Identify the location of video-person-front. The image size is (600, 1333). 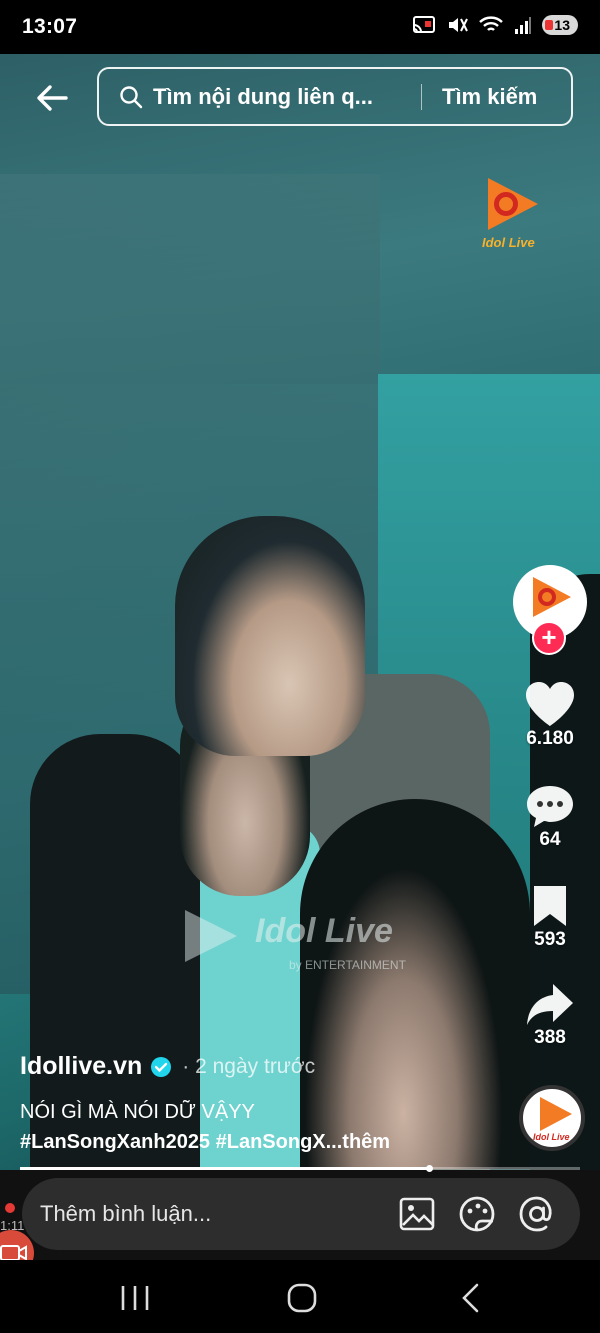
(415, 984).